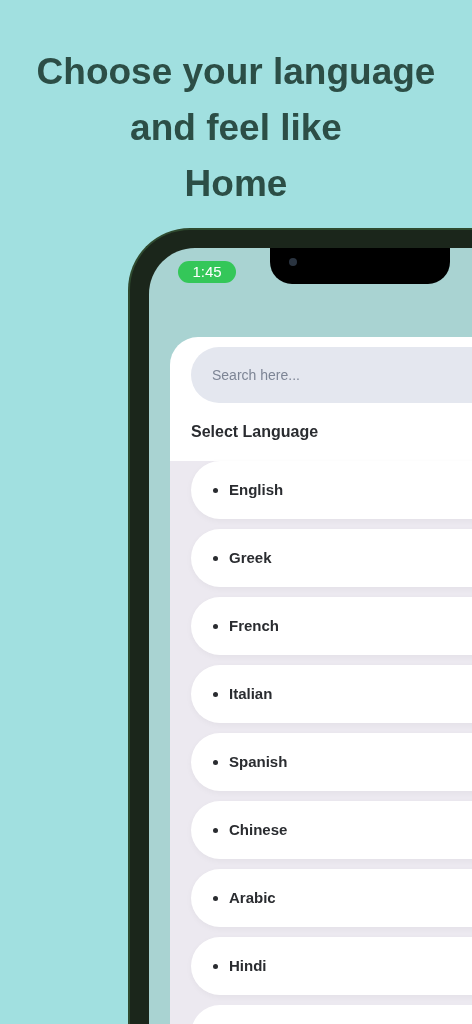  I want to click on language-item: English, so click(331, 490).